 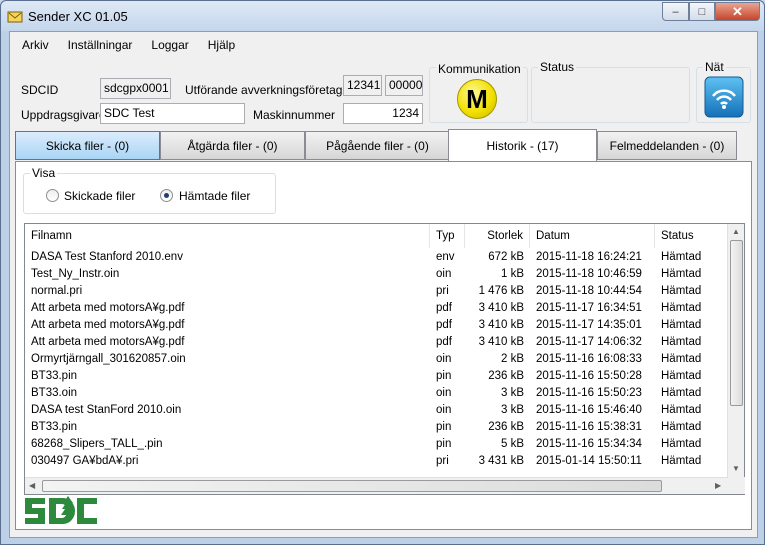 What do you see at coordinates (294, 115) in the screenshot?
I see `machine-label: Maskinnummer` at bounding box center [294, 115].